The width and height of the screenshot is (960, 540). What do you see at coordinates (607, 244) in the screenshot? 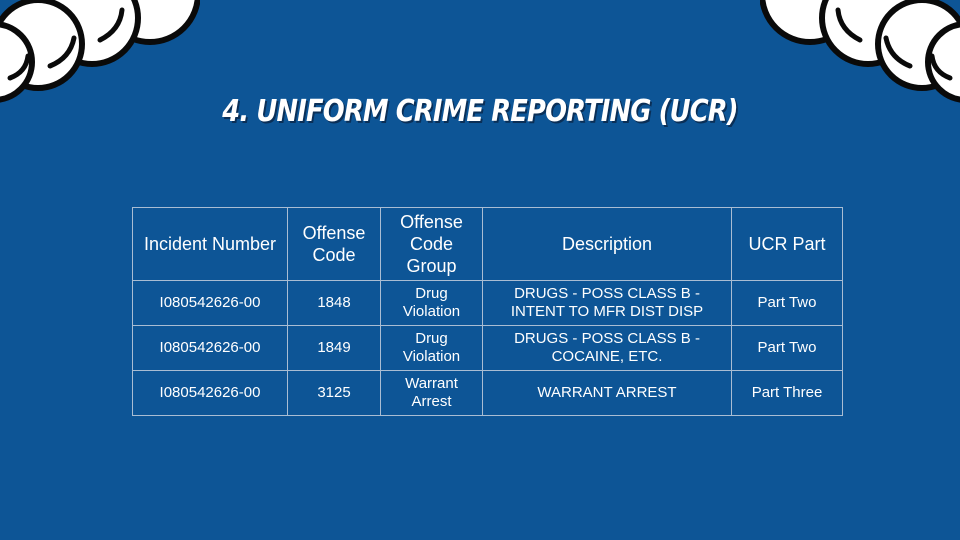
I see `header-description: Description` at bounding box center [607, 244].